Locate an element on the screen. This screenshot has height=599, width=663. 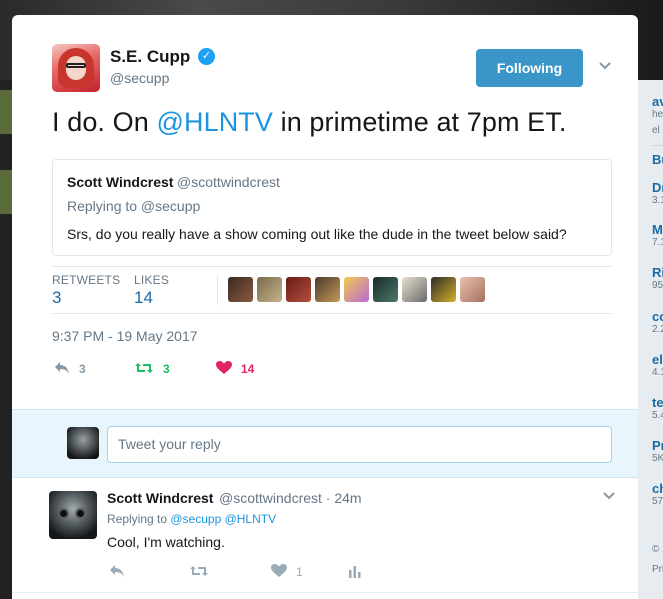
avatar-glasses is located at coordinates (76, 65).